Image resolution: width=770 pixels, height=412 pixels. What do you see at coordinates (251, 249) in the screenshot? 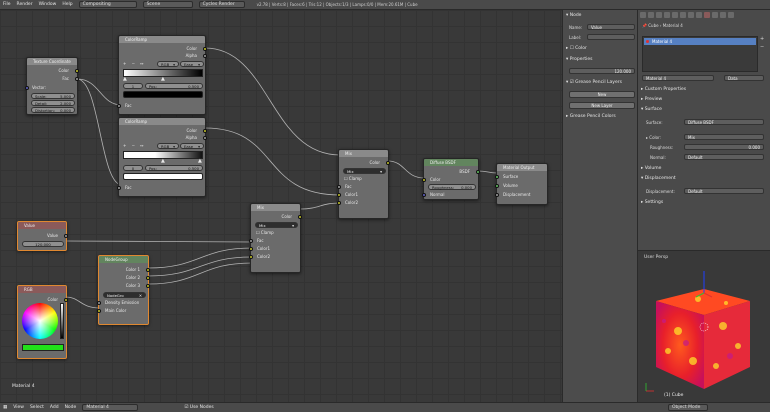
I see `input-color1-socket` at bounding box center [251, 249].